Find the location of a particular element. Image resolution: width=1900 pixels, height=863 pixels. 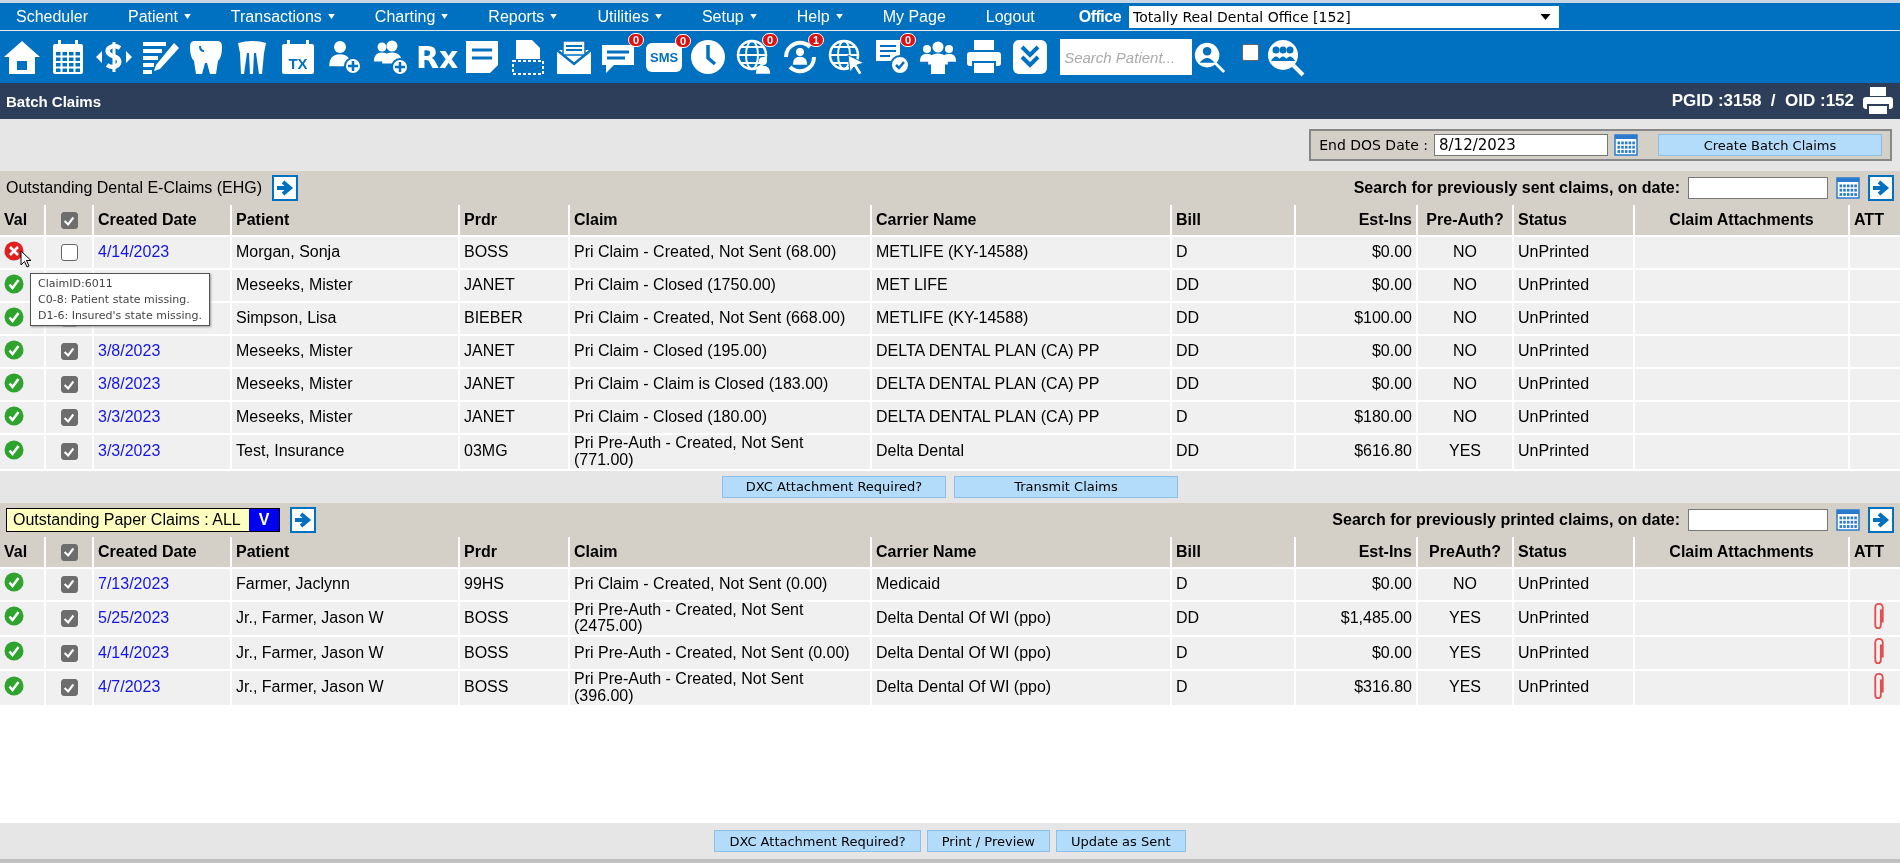

column-header: Carrier Name is located at coordinates (926, 551).